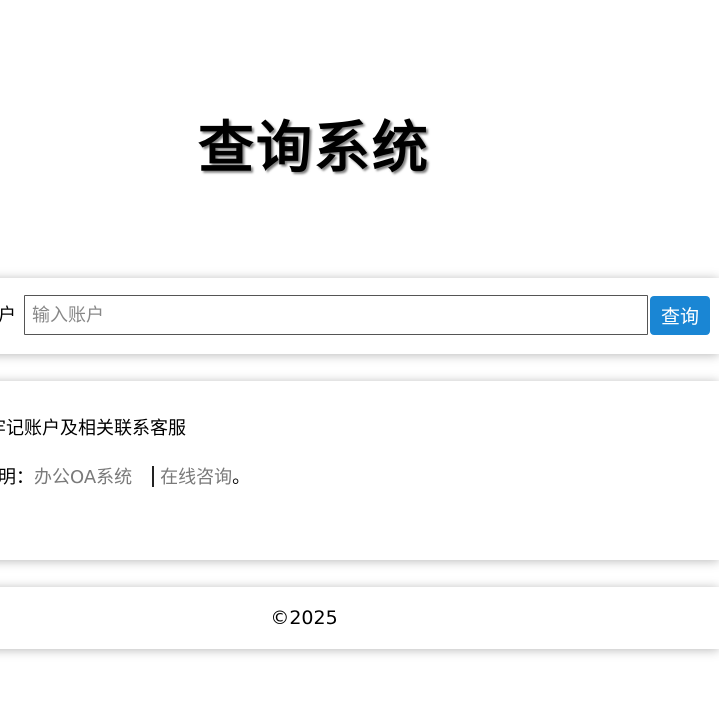  I want to click on notice-links-label-text: 说明：, so click(17, 477).